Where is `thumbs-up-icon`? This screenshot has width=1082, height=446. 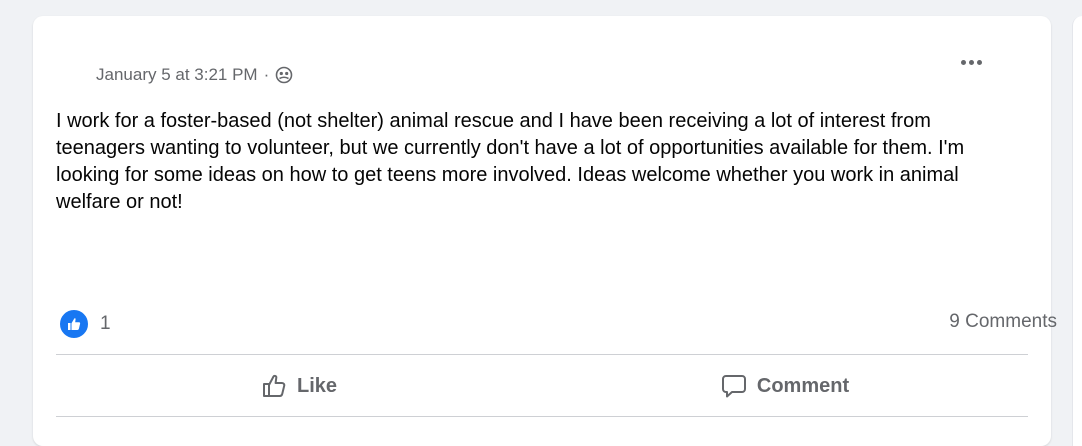 thumbs-up-icon is located at coordinates (274, 385).